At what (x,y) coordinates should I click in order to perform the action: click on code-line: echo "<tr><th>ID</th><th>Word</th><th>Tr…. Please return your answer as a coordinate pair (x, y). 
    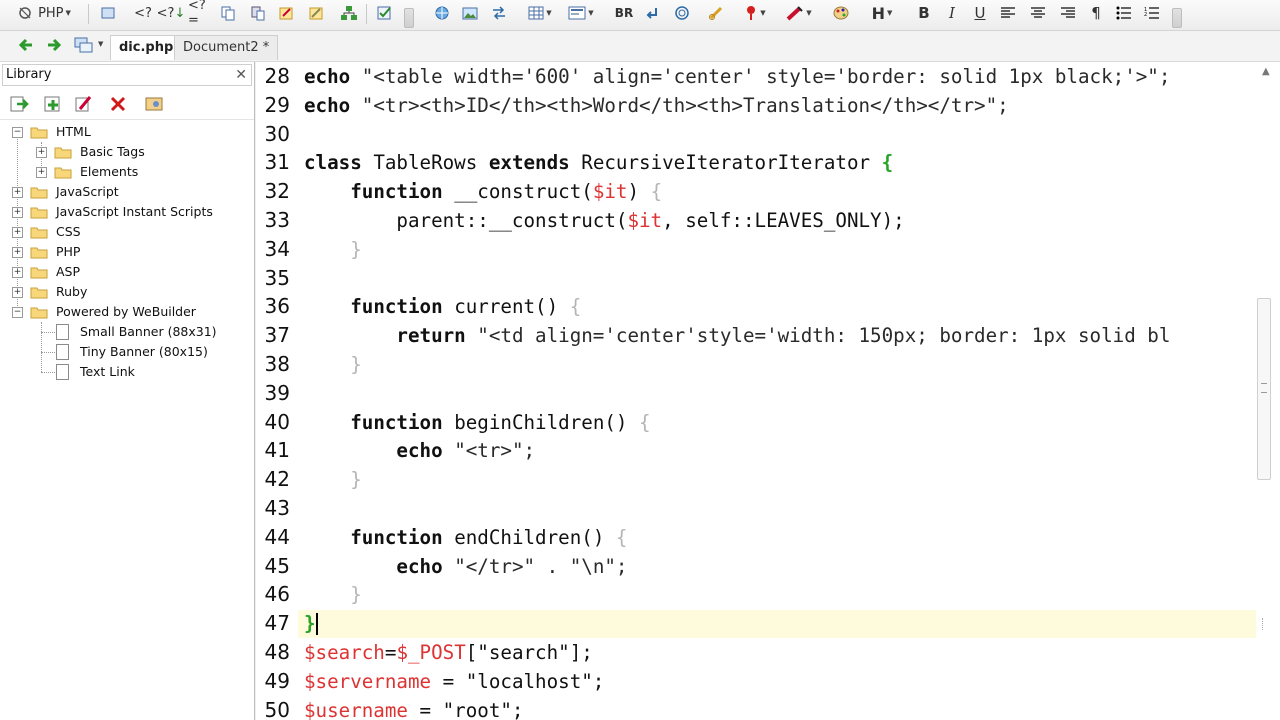
    Looking at the image, I should click on (656, 105).